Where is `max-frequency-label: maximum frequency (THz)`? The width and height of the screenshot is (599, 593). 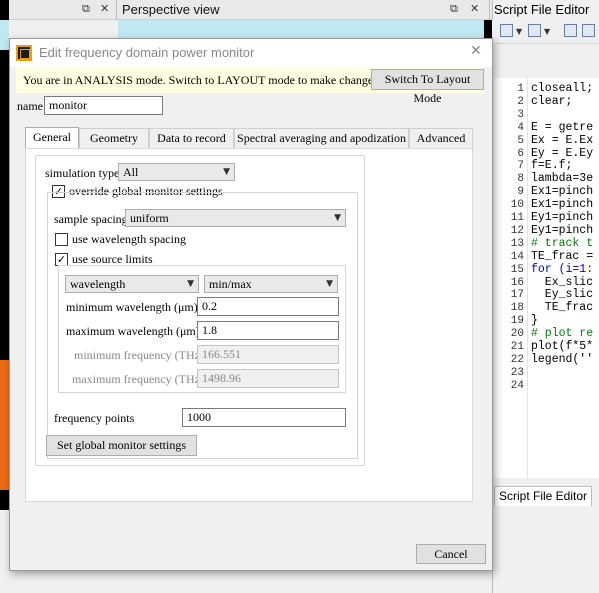
max-frequency-label: maximum frequency (THz) is located at coordinates (138, 379).